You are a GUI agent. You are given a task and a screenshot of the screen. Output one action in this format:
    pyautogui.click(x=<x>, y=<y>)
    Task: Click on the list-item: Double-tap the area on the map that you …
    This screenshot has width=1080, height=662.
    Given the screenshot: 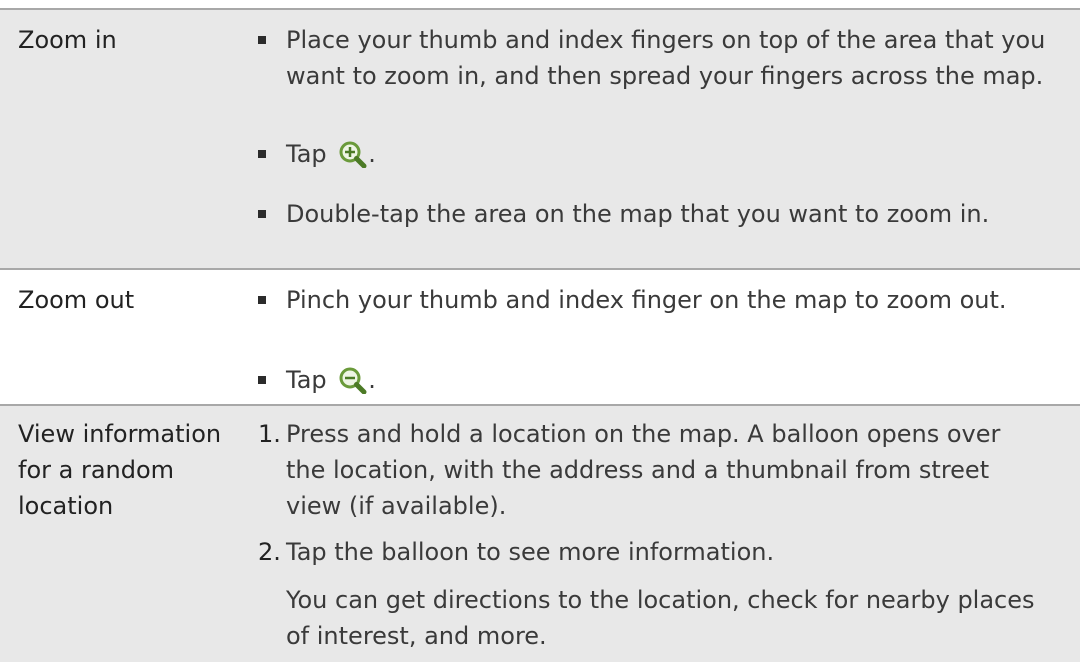 What is the action you would take?
    pyautogui.click(x=658, y=214)
    